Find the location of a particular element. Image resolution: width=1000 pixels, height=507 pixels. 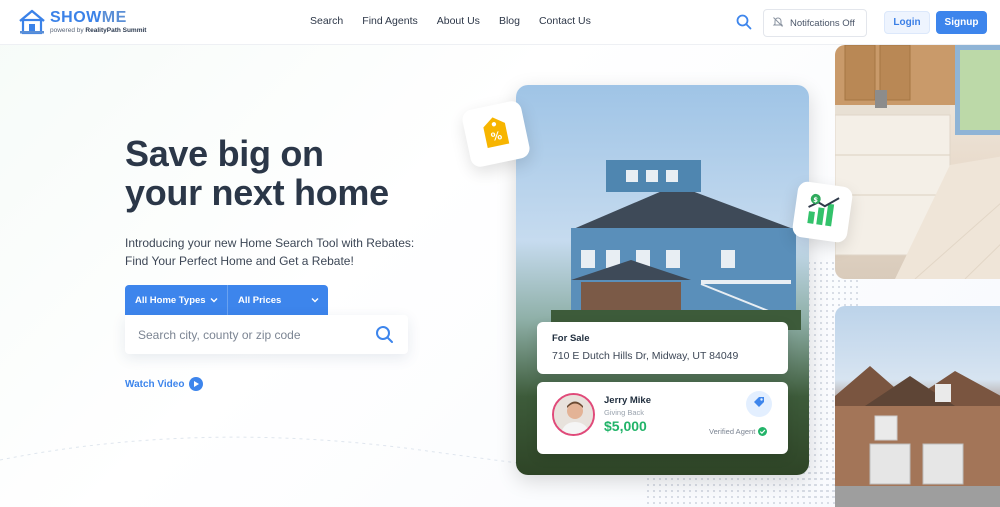

prices-dropdown: All Prices is located at coordinates (278, 300).